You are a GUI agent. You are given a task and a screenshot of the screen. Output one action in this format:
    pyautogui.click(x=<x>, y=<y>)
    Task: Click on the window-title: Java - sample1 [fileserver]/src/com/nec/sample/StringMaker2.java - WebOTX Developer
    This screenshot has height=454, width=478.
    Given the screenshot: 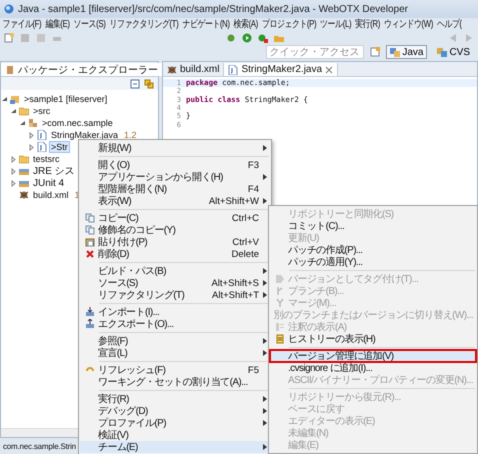 What is the action you would take?
    pyautogui.click(x=213, y=9)
    